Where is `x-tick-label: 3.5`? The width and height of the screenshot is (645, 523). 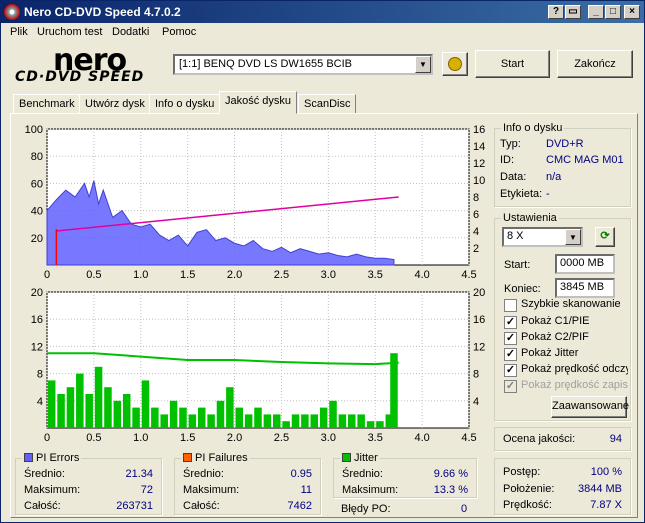
x-tick-label: 3.5 is located at coordinates (375, 438).